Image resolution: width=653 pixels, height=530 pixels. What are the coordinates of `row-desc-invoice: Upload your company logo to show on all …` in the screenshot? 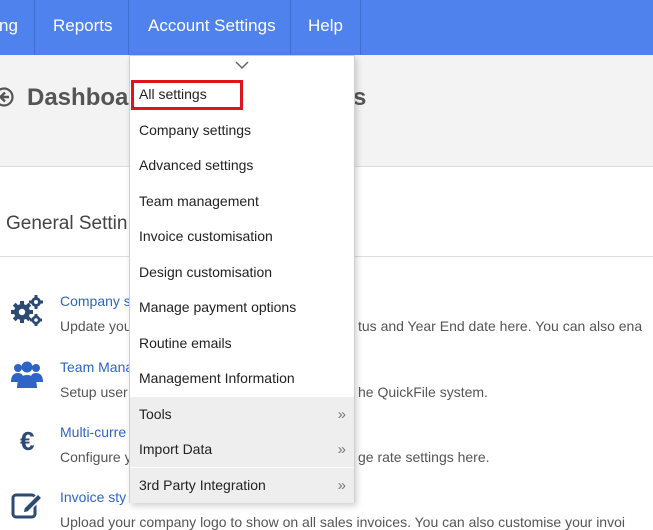 It's located at (342, 522).